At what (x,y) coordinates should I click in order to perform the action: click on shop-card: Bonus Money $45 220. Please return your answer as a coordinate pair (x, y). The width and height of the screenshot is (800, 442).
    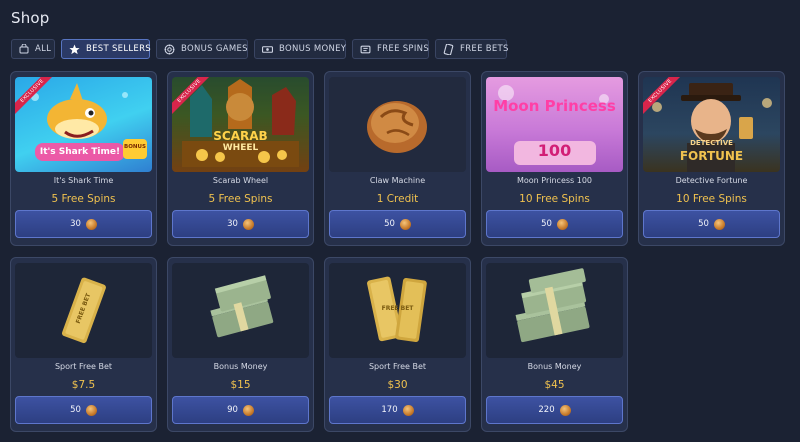
    Looking at the image, I should click on (554, 344).